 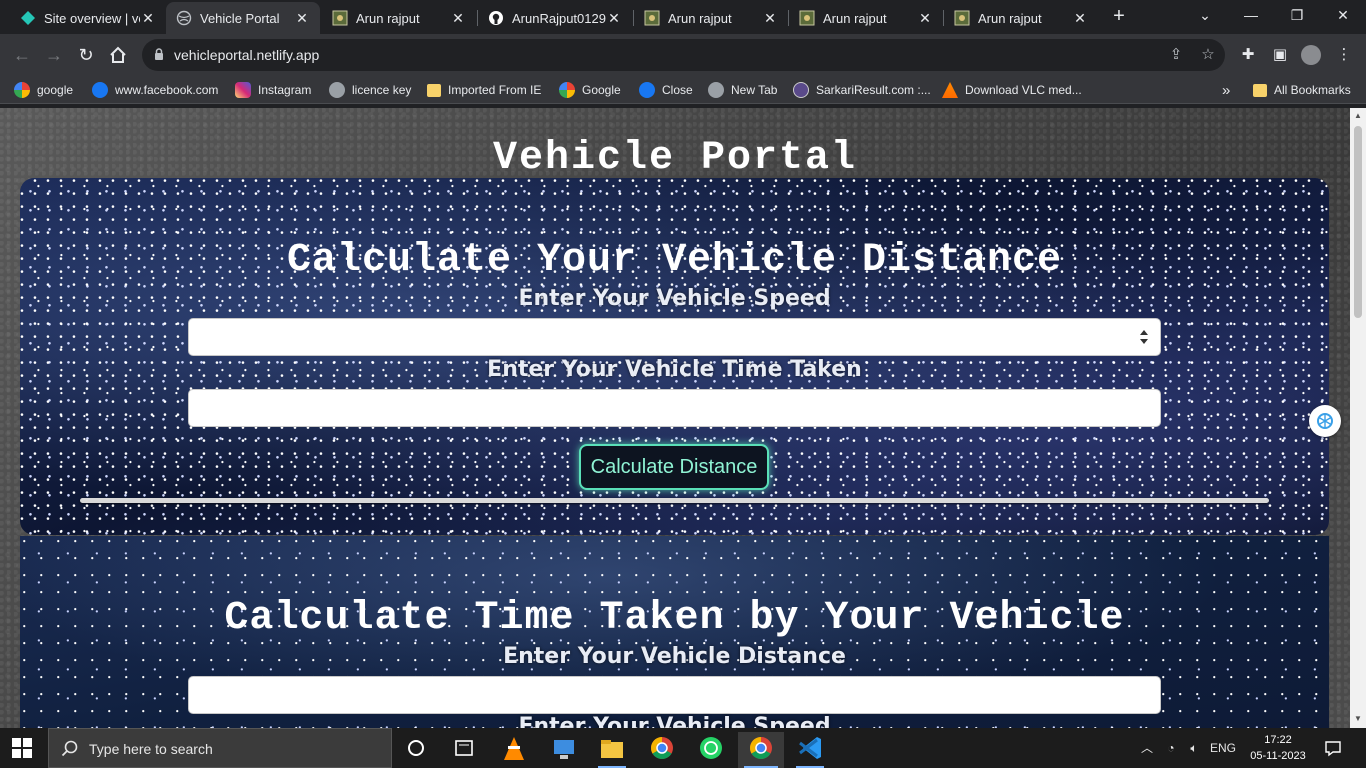 What do you see at coordinates (1223, 748) in the screenshot?
I see `language-indicator: ENG` at bounding box center [1223, 748].